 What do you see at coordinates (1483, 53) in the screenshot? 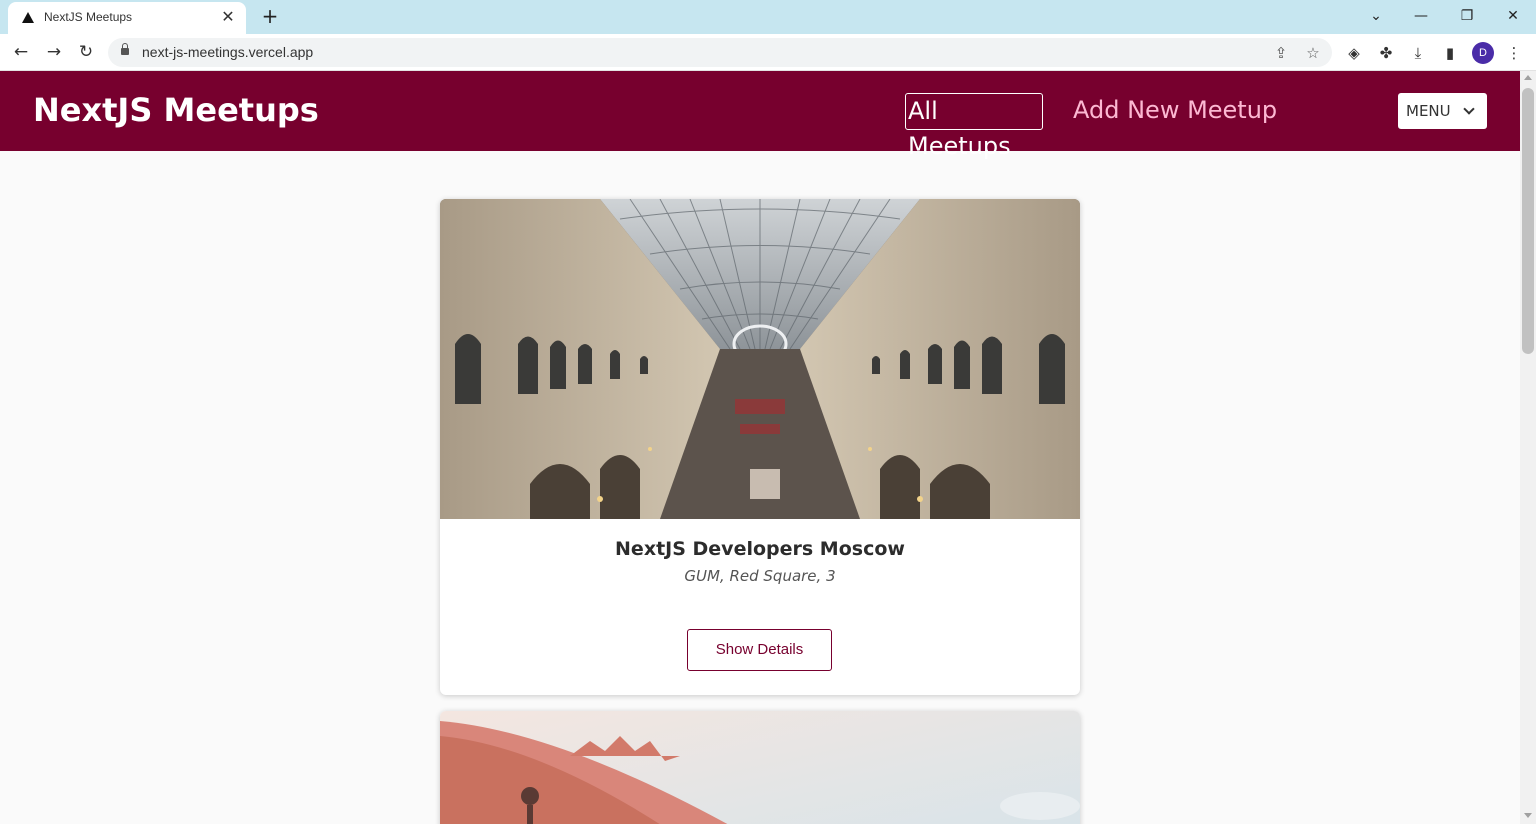
I see `avatar: D` at bounding box center [1483, 53].